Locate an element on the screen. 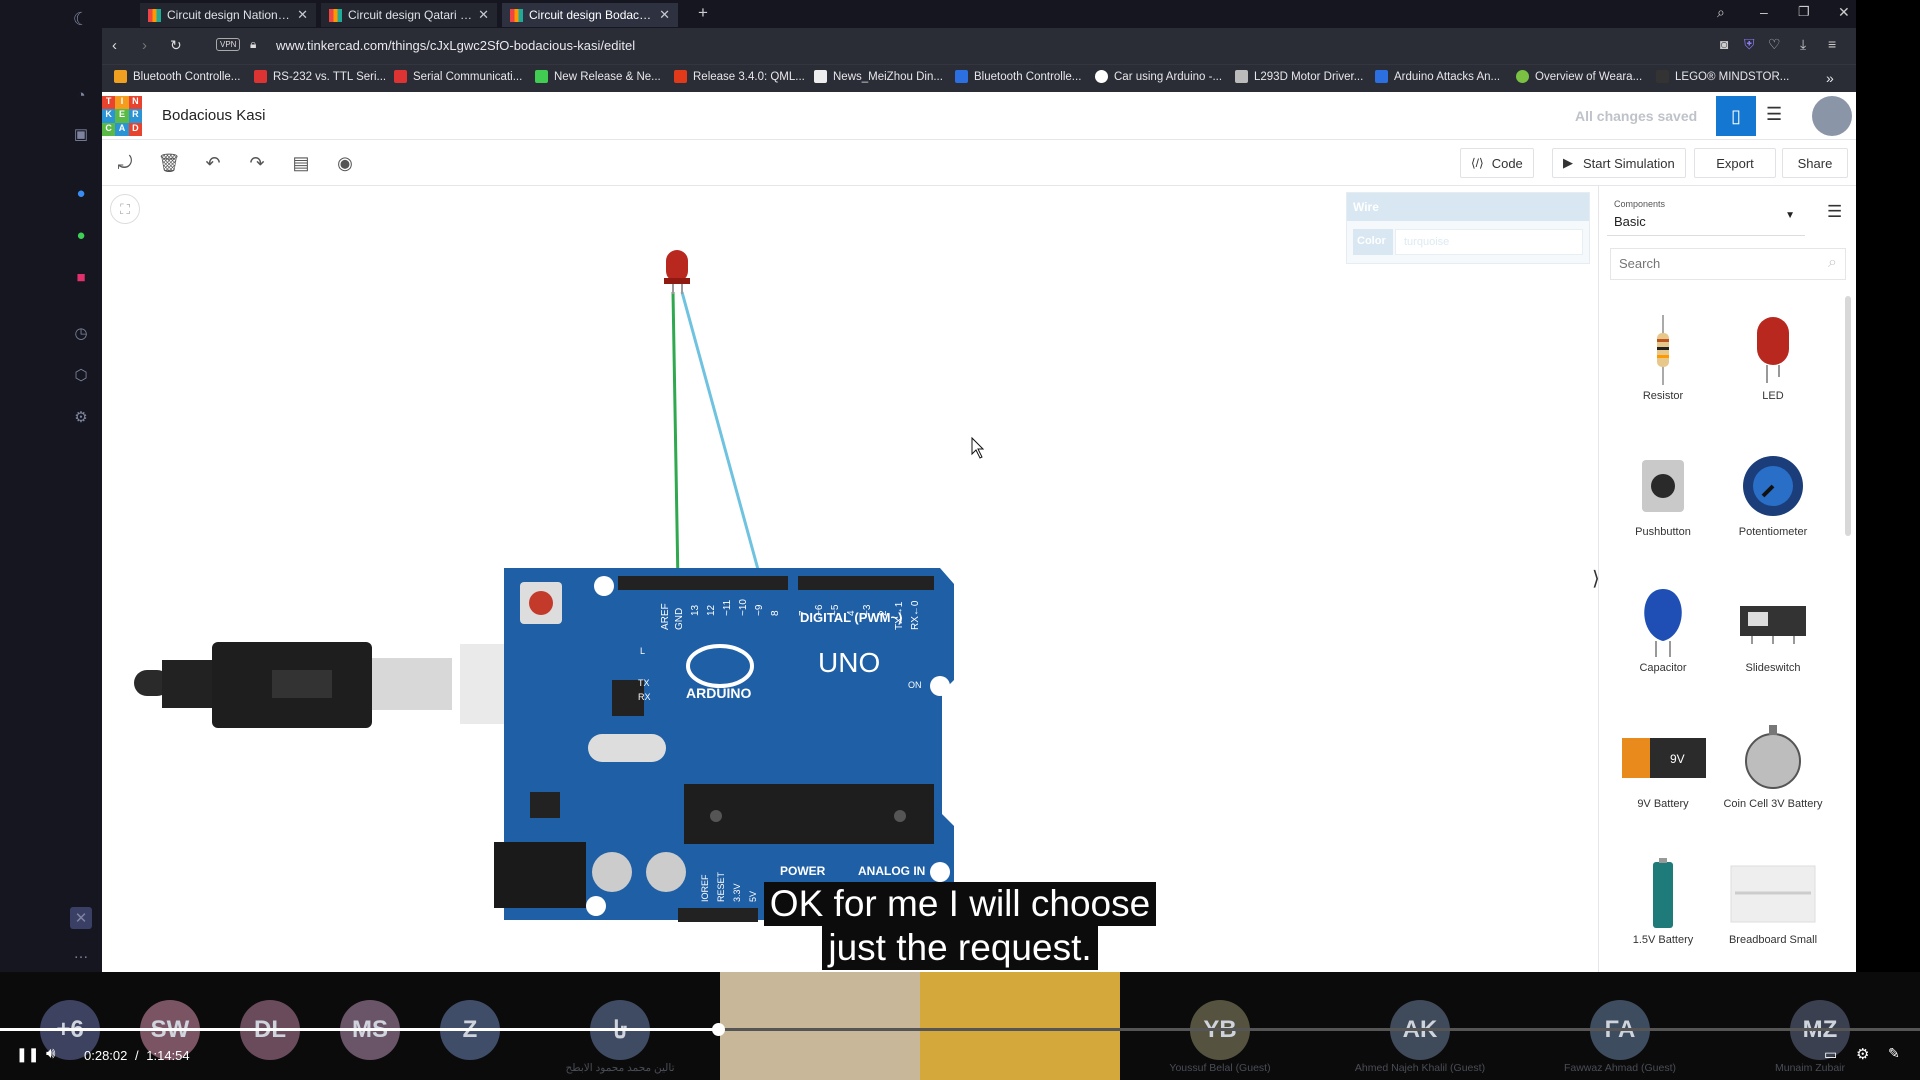 The width and height of the screenshot is (1920, 1080). heart-icon: ♡ is located at coordinates (1774, 44).